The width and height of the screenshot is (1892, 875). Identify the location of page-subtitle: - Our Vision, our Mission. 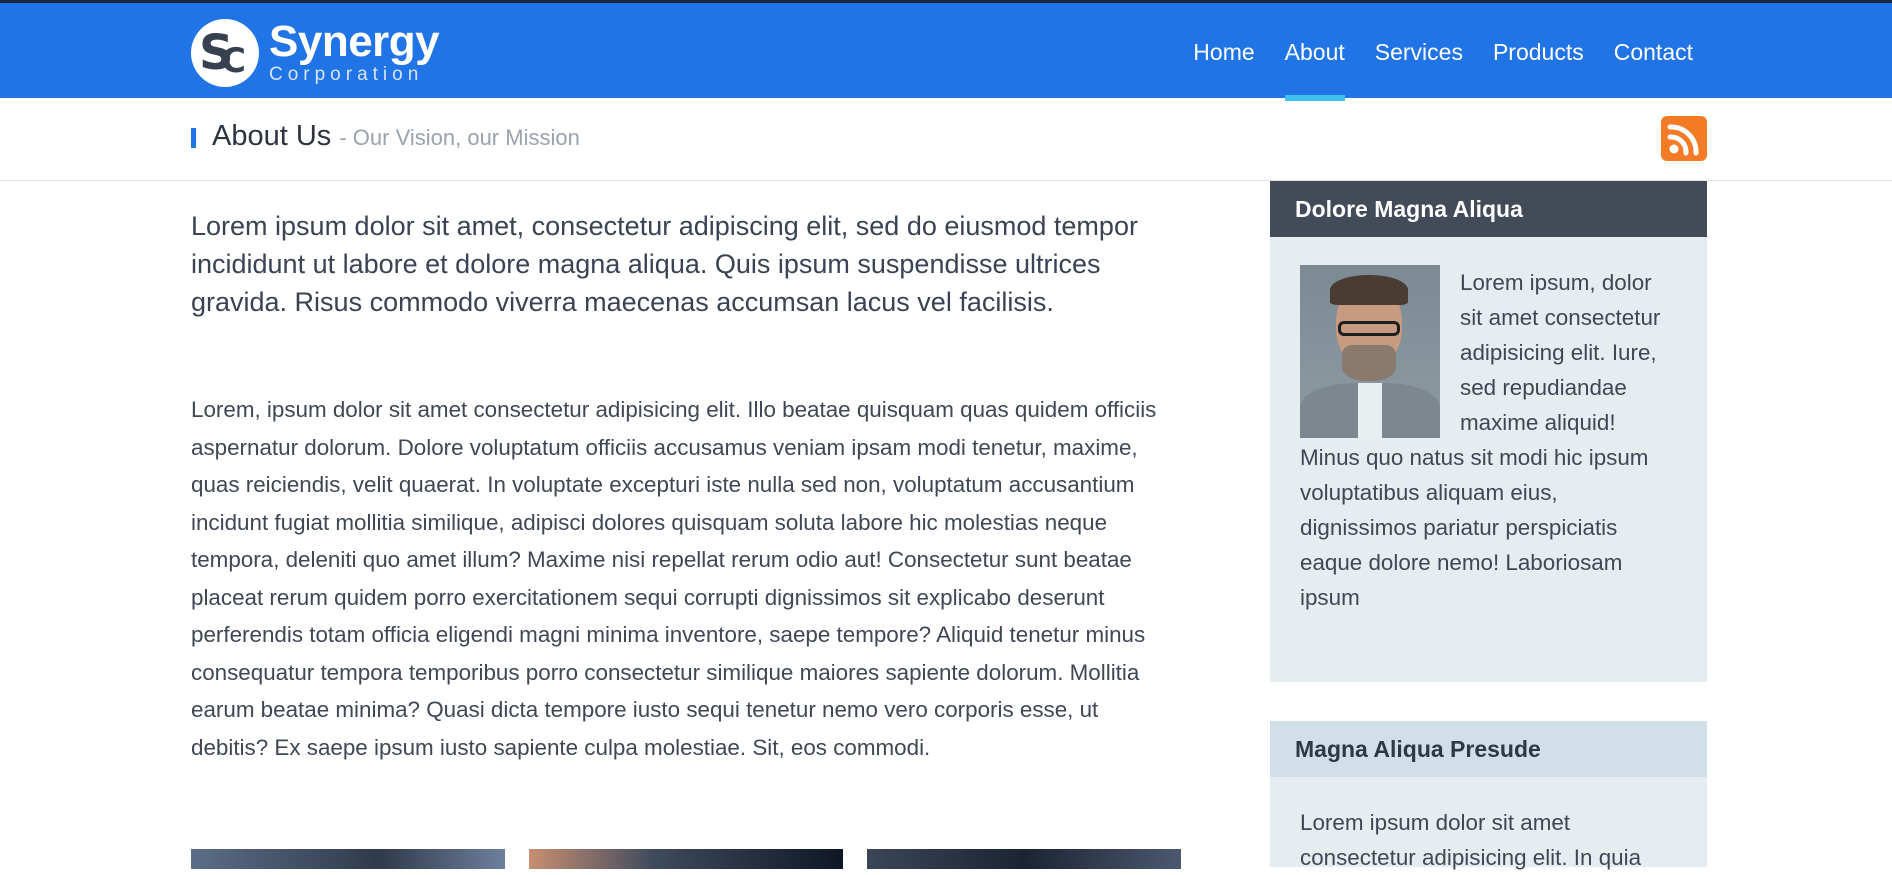
(459, 137).